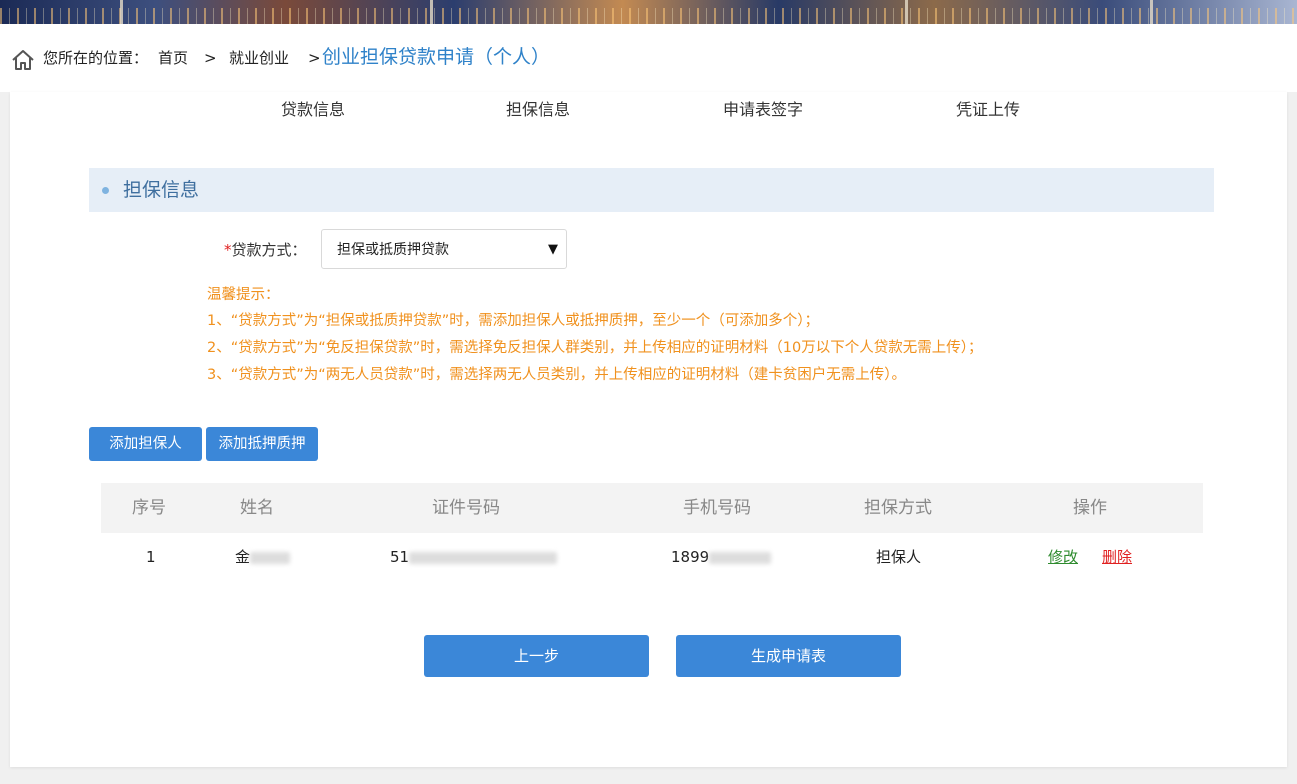 This screenshot has width=1297, height=784. I want to click on section-title: 担保信息, so click(161, 190).